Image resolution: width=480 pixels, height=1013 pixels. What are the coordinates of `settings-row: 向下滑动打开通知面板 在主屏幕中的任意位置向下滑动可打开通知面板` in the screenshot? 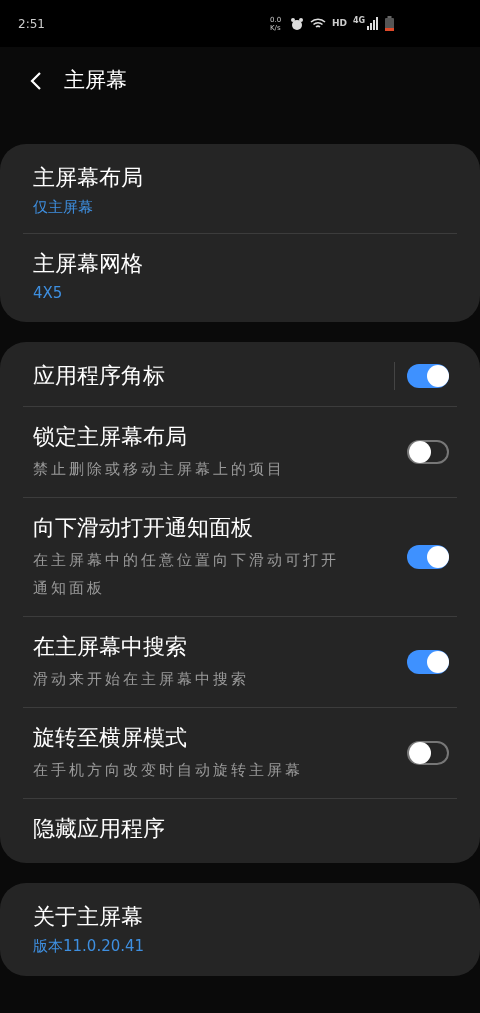 It's located at (240, 557).